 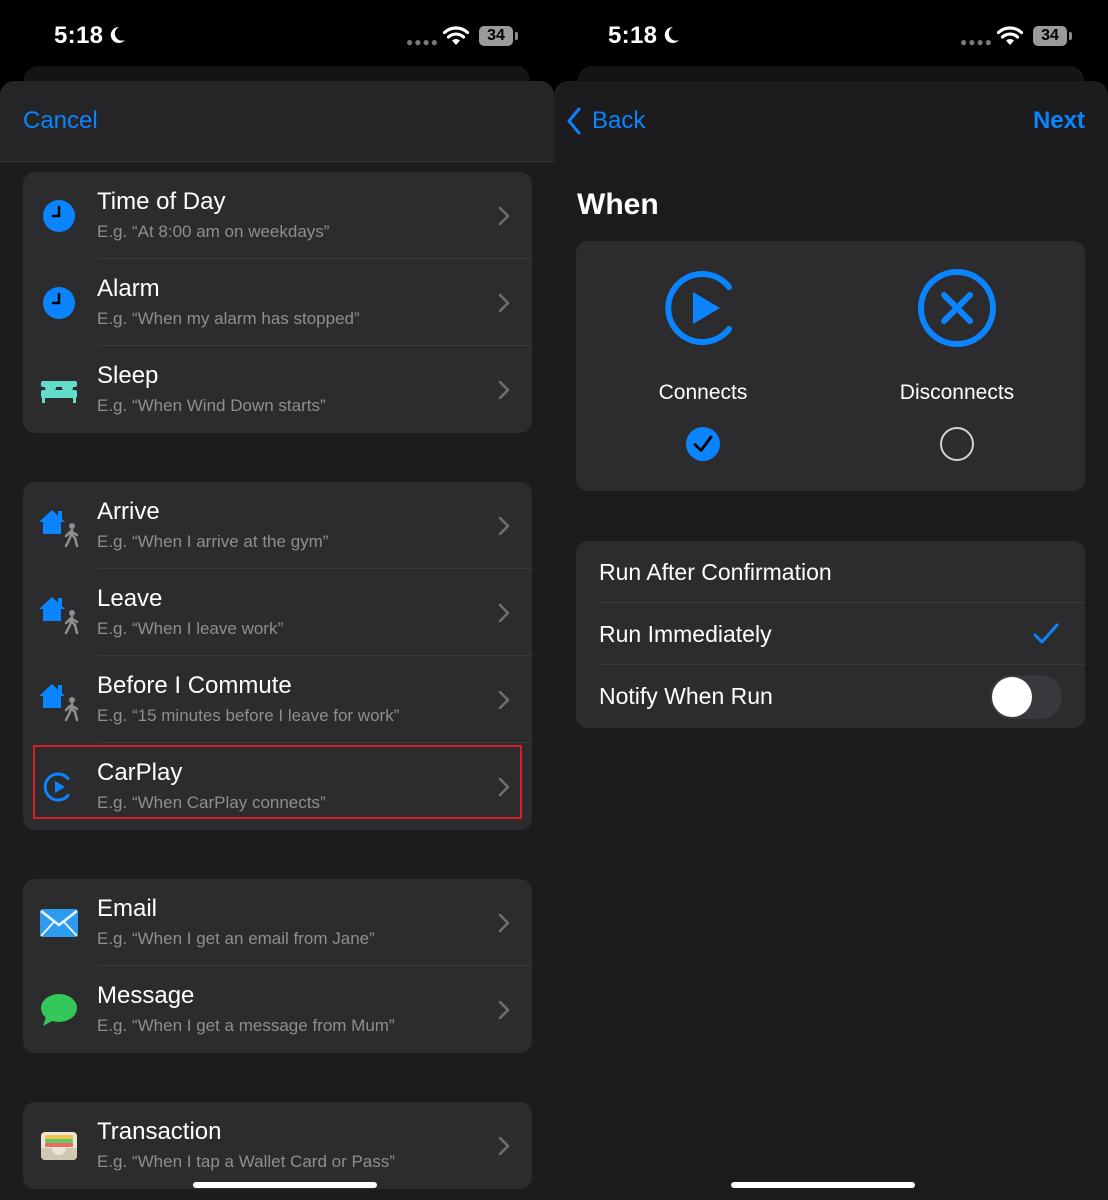 What do you see at coordinates (161, 201) in the screenshot?
I see `row-title: Time of Day` at bounding box center [161, 201].